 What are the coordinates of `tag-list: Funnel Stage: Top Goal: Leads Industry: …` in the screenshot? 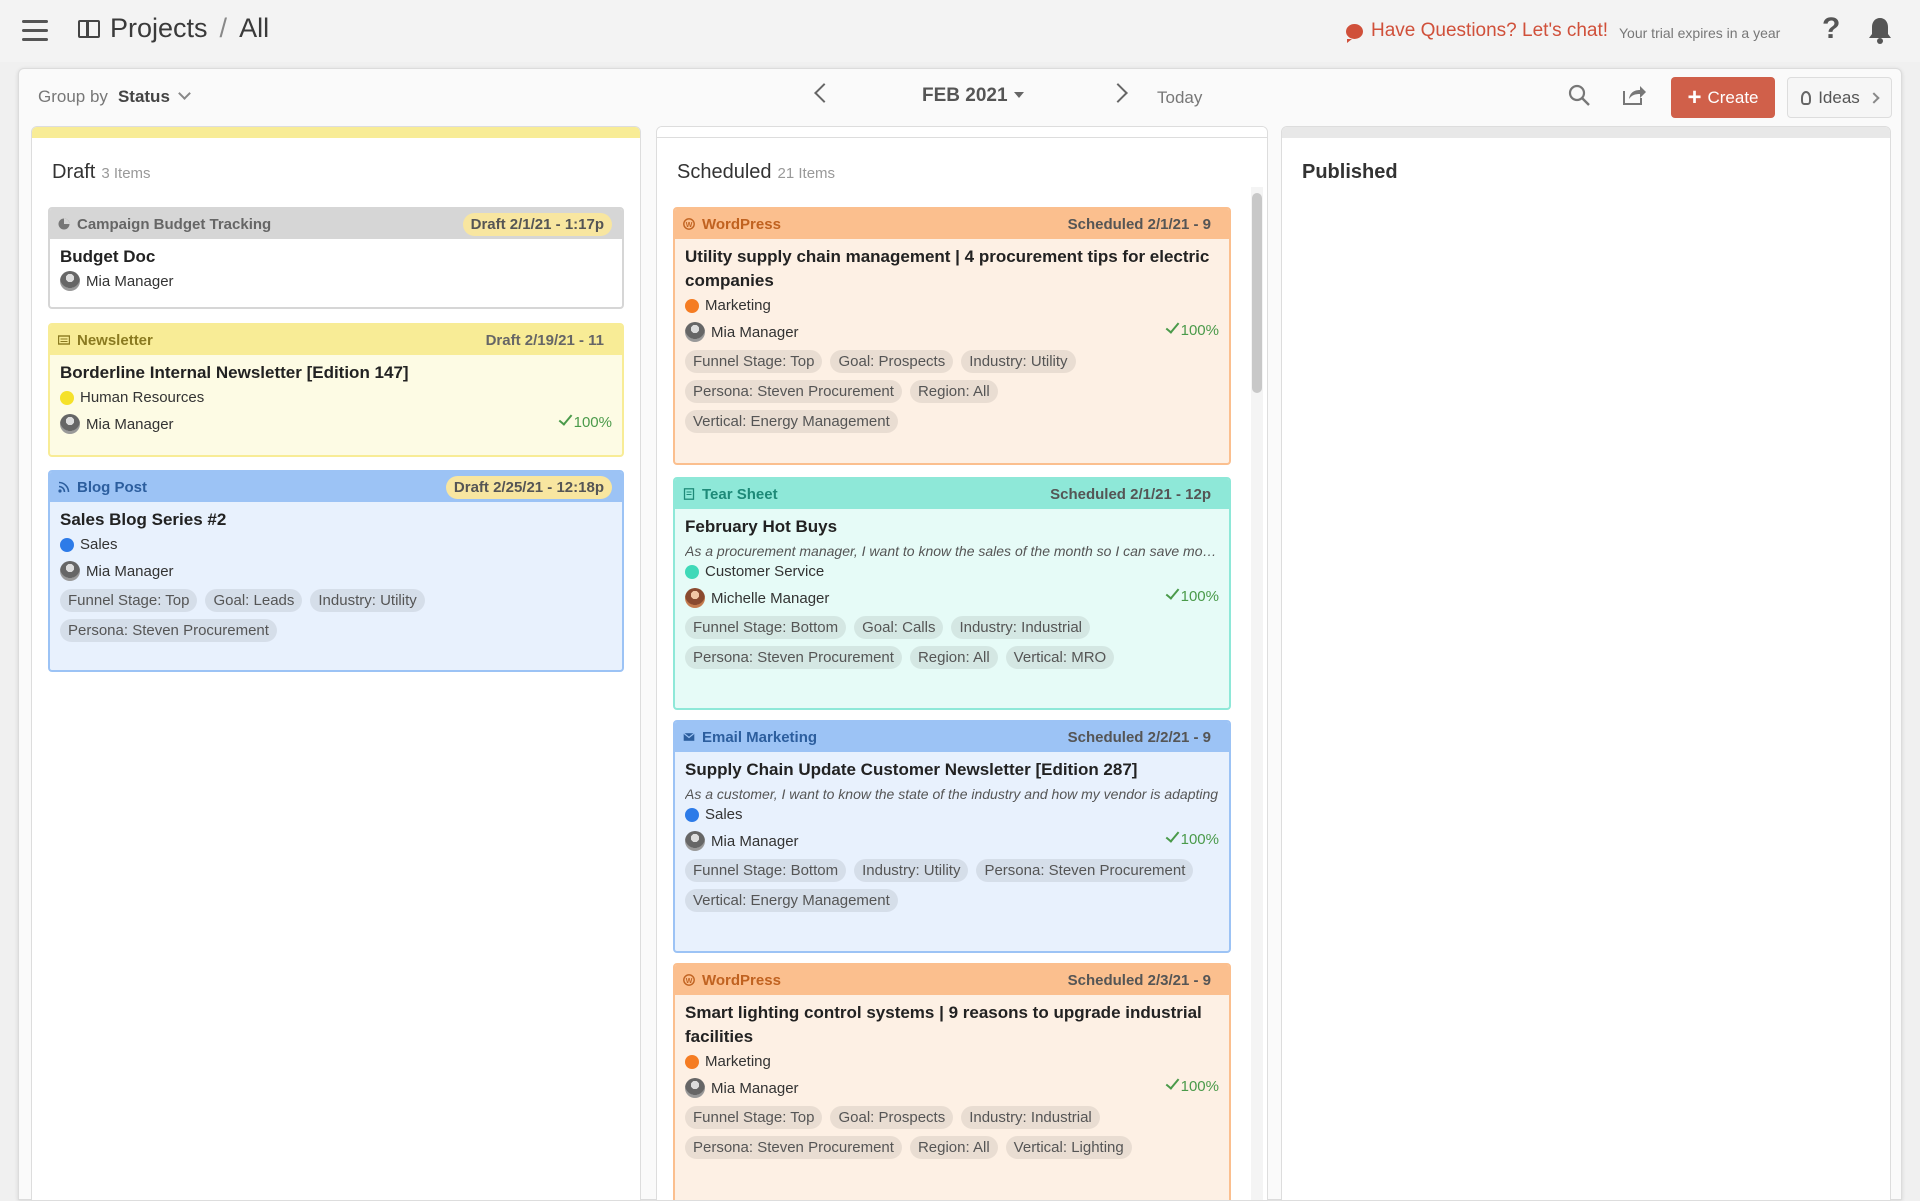 It's located at (336, 619).